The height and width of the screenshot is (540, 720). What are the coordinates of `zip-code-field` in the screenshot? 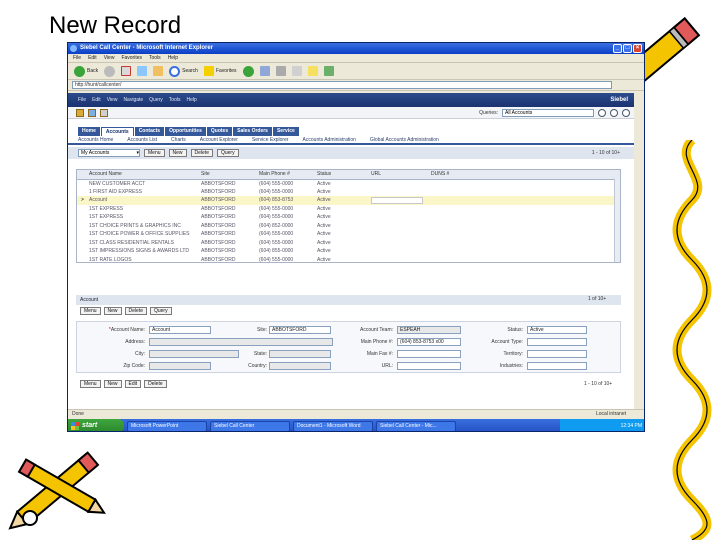 It's located at (180, 366).